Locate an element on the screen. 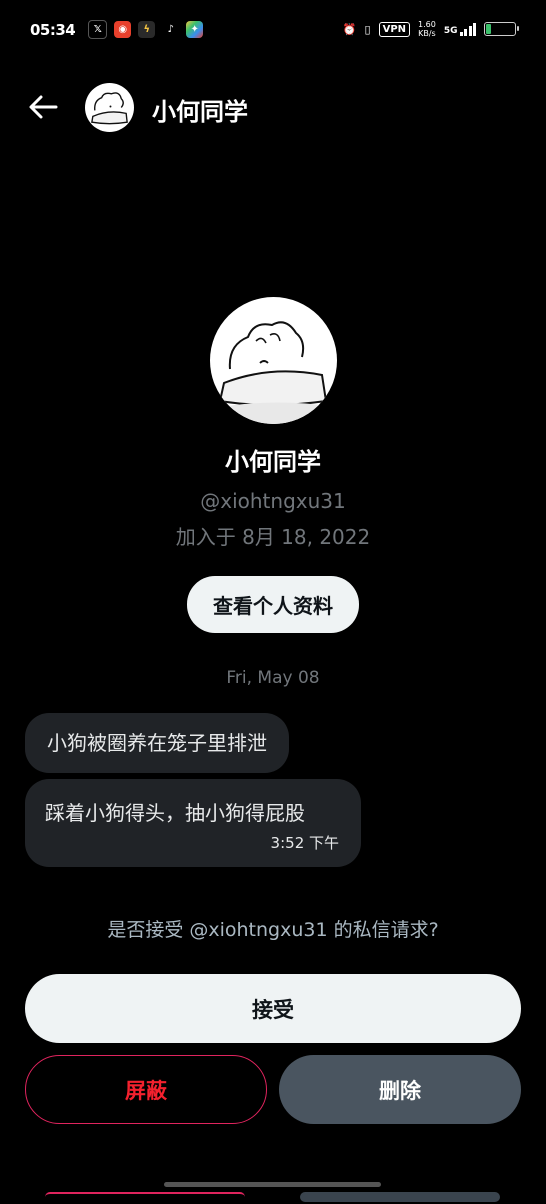 This screenshot has height=1204, width=546. message-text: 小狗被圈养在笼子里排泄 is located at coordinates (157, 743).